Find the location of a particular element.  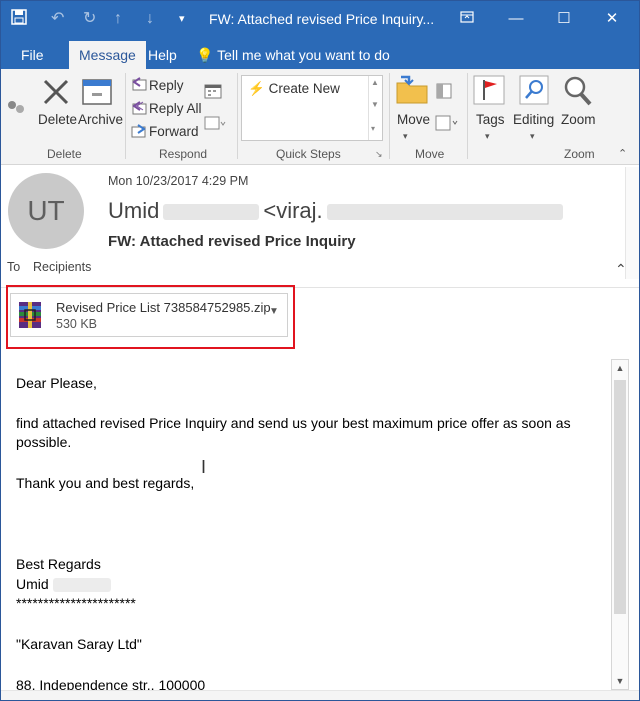

customize-toolbar-icon: ▾ is located at coordinates (182, 19).